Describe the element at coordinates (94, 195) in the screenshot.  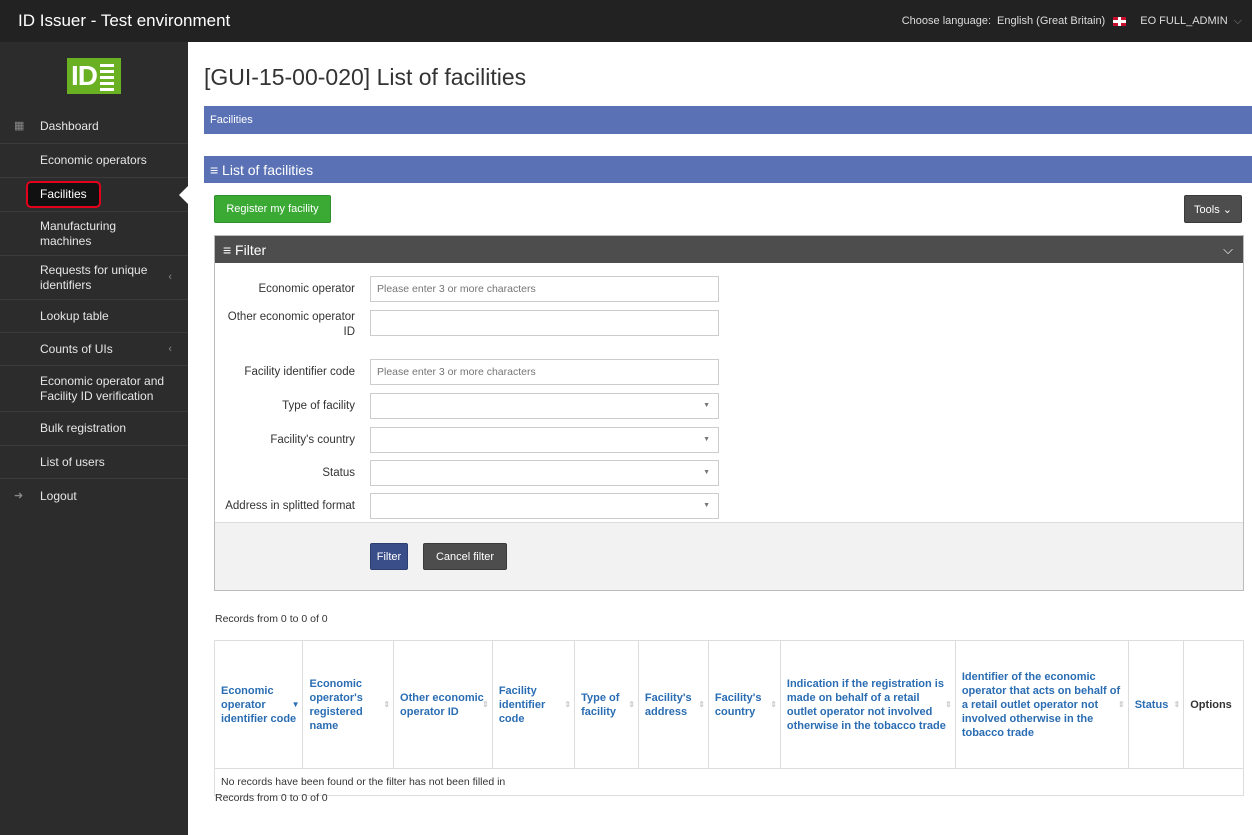
I see `sidebar-item-facilities: Facilities` at that location.